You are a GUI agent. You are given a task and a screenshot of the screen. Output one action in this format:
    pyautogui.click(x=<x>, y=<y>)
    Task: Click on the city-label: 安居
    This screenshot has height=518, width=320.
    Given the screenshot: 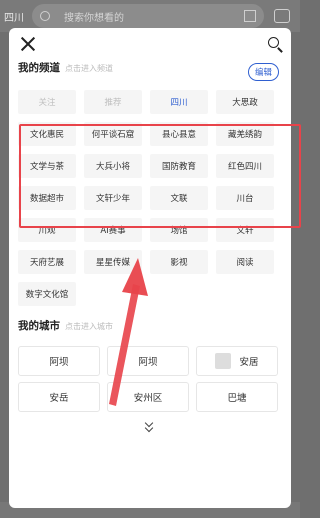 What is the action you would take?
    pyautogui.click(x=249, y=362)
    